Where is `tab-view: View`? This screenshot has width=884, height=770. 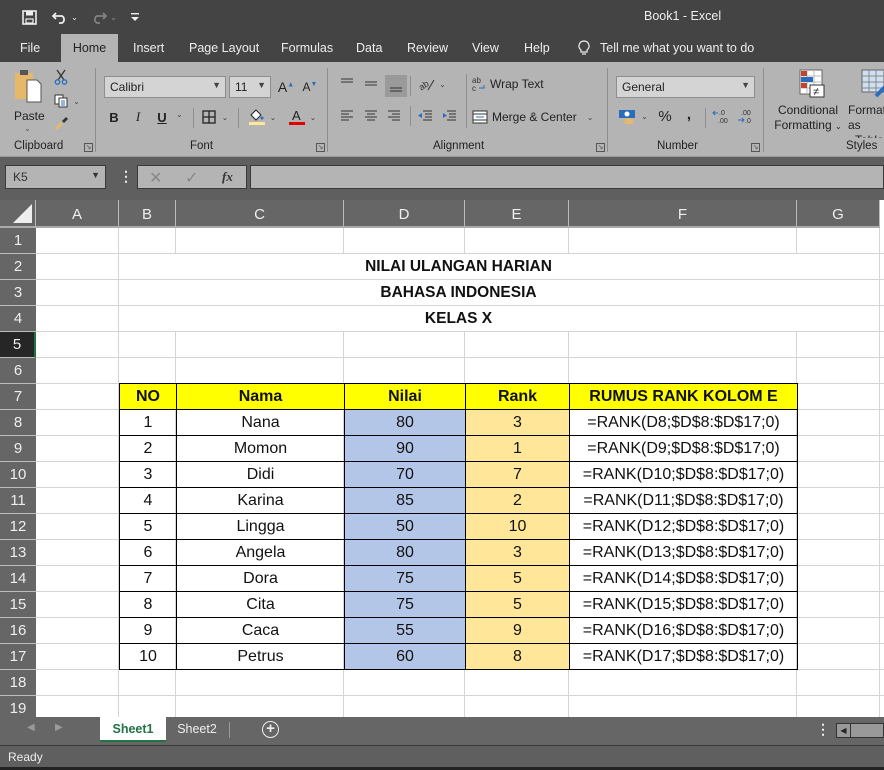
tab-view: View is located at coordinates (485, 48).